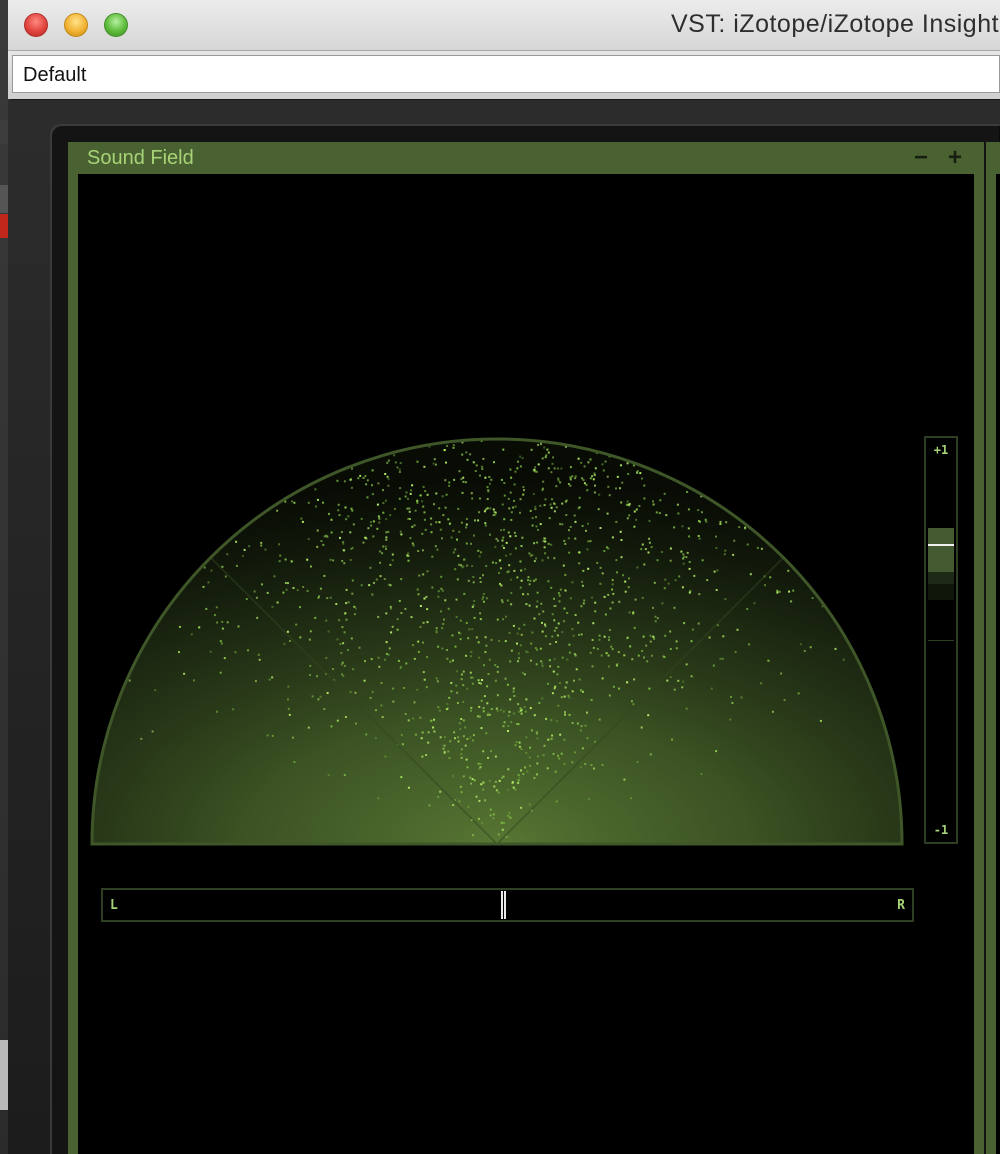 This screenshot has width=1000, height=1154. Describe the element at coordinates (921, 158) in the screenshot. I see `minus-icon: −` at that location.